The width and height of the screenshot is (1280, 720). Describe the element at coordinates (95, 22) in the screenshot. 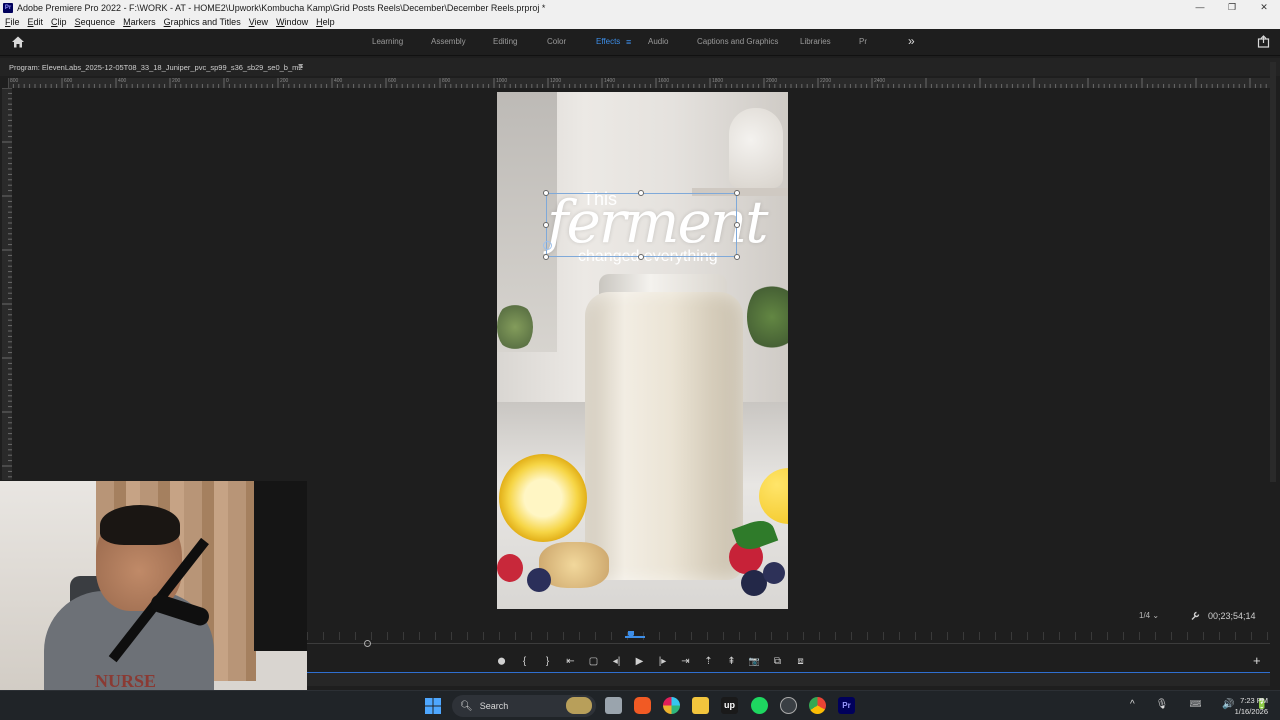

I see `menu-sequence: Sequence` at that location.